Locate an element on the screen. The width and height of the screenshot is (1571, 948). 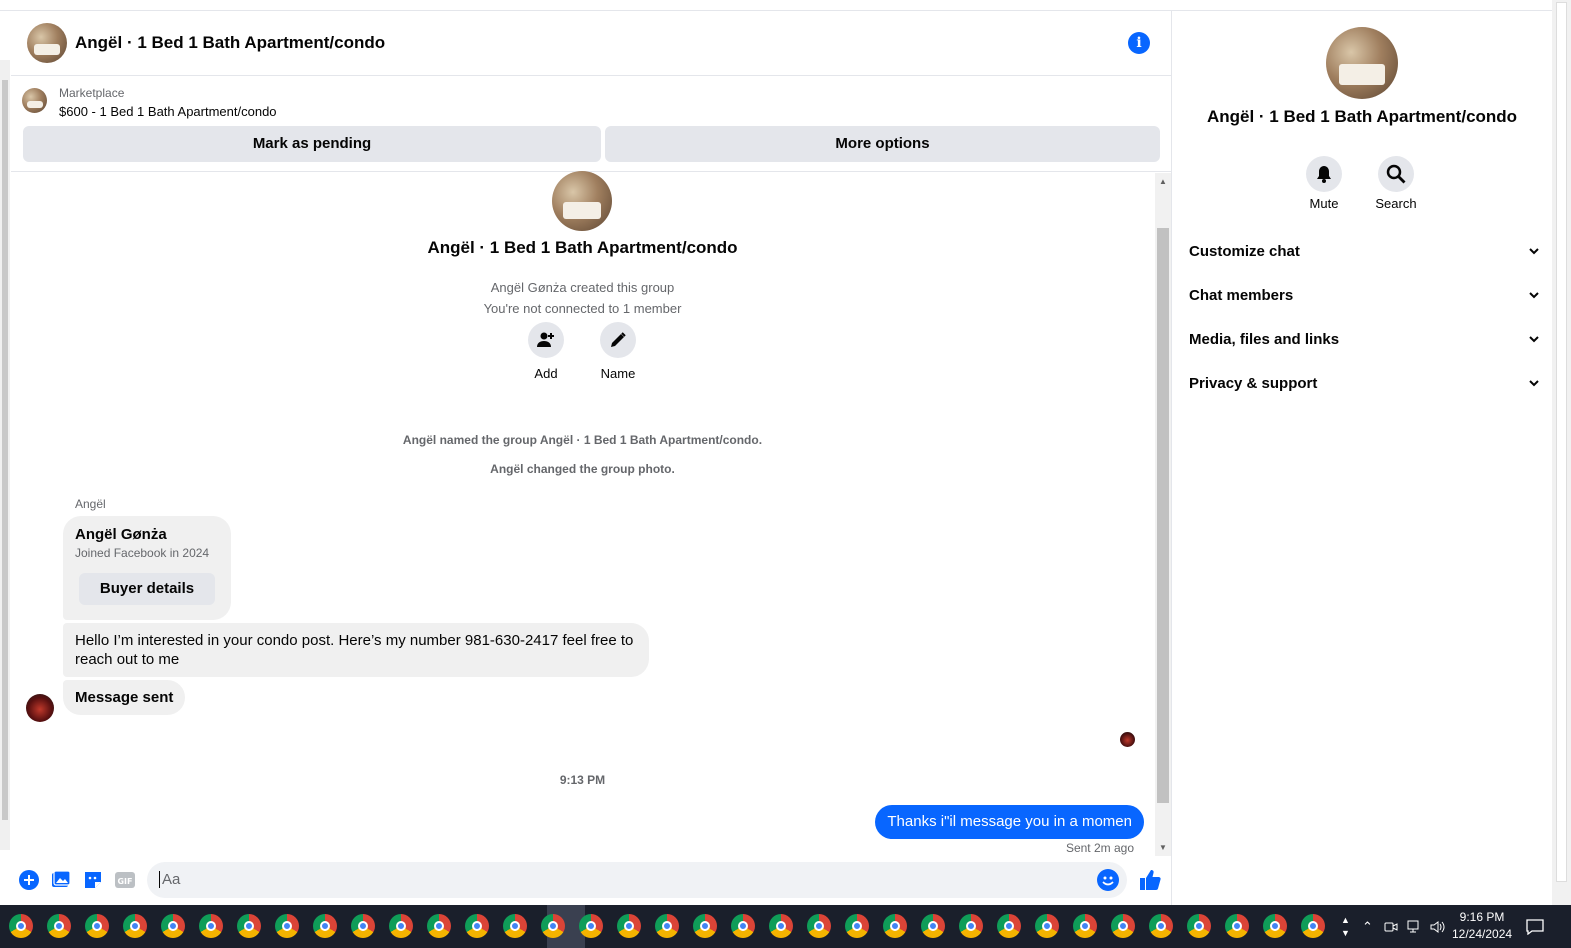
thumbs-up-icon is located at coordinates (1150, 880).